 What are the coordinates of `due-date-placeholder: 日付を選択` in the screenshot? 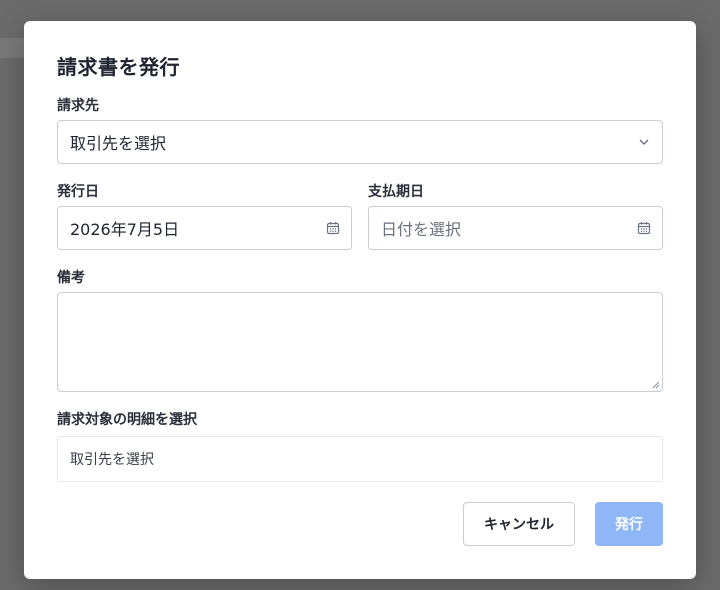 It's located at (421, 229).